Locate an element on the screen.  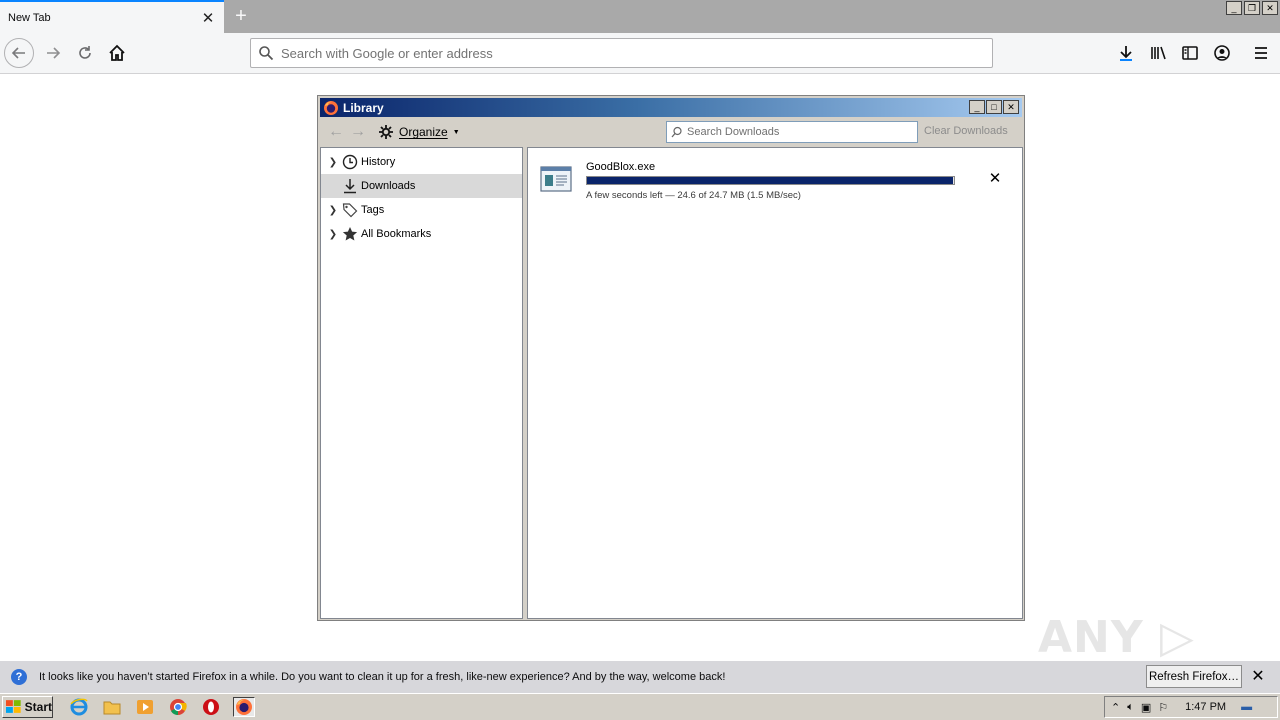
search-icon is located at coordinates (266, 53).